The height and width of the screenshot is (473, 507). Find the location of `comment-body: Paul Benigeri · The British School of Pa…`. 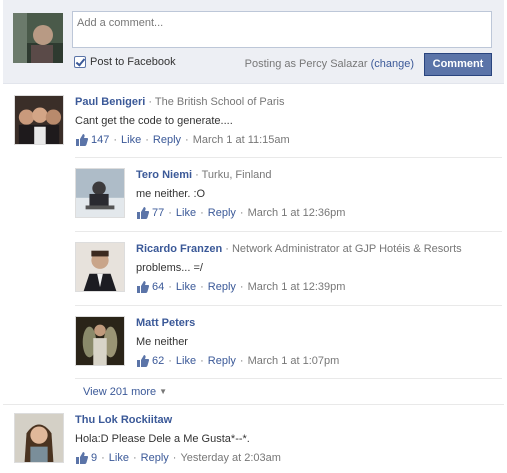

comment-body: Paul Benigeri · The British School of Pa… is located at coordinates (285, 120).